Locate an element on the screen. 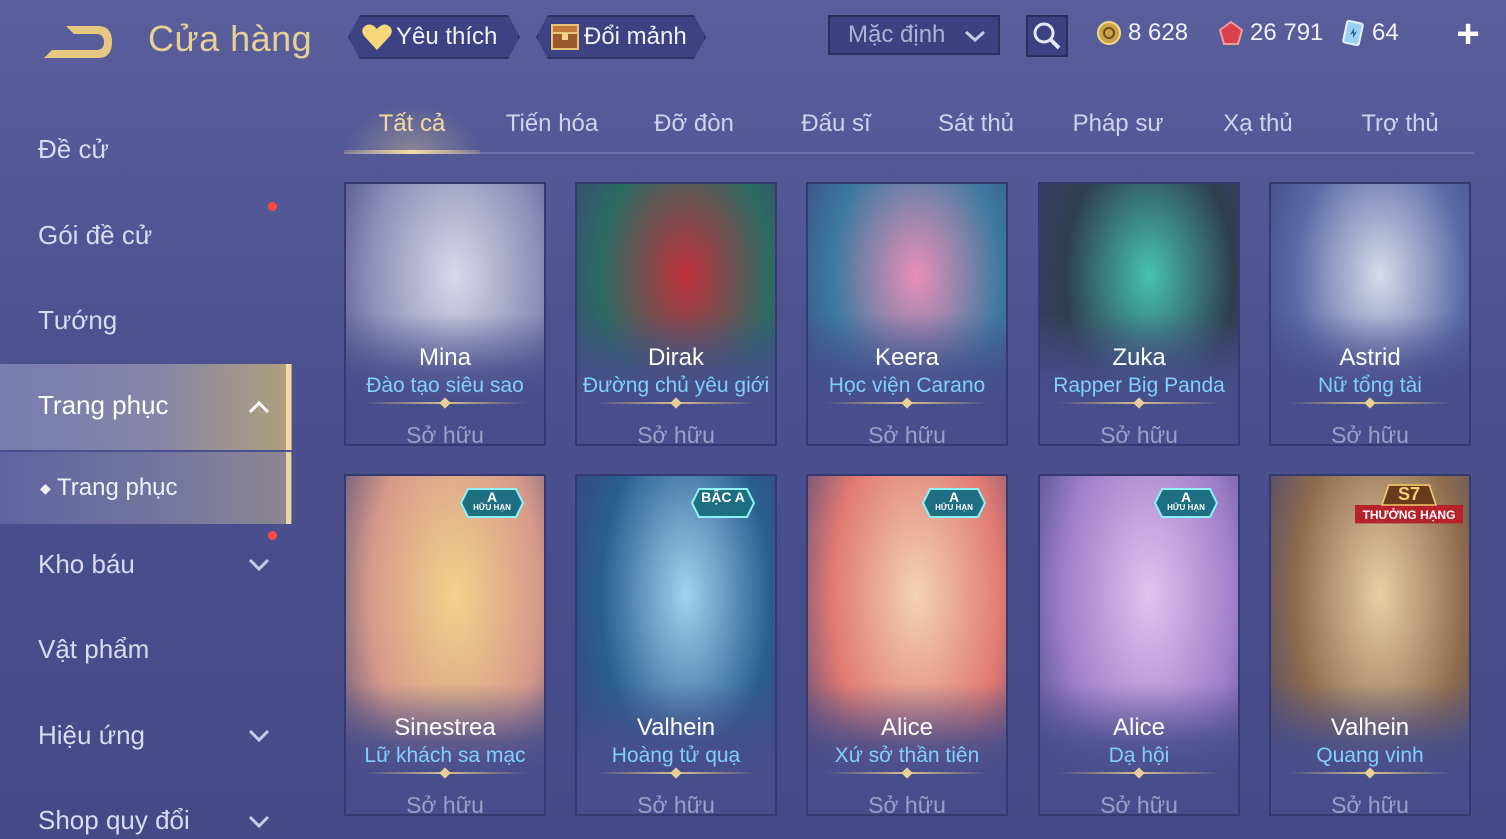 Image resolution: width=1506 pixels, height=839 pixels. search-icon is located at coordinates (1047, 36).